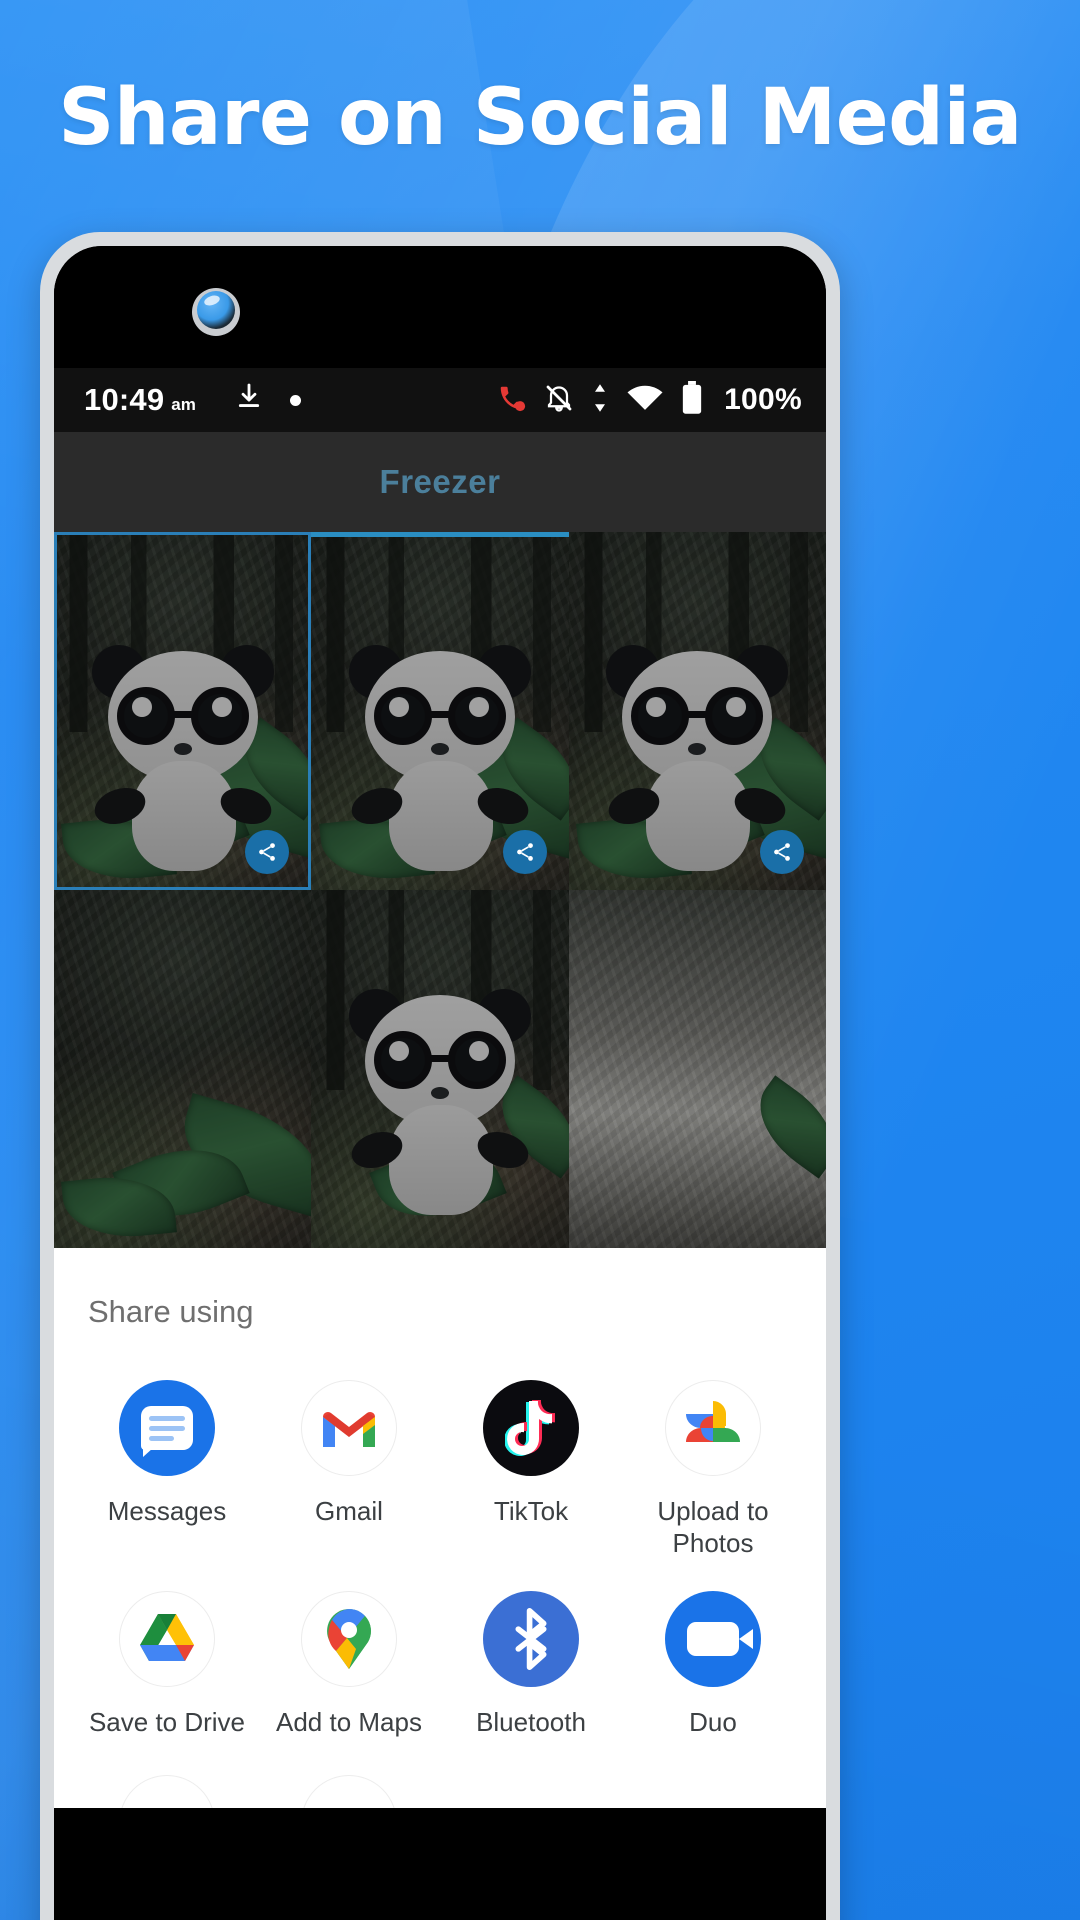 The width and height of the screenshot is (1080, 1920). I want to click on status-clock-group: 10:49 am, so click(140, 400).